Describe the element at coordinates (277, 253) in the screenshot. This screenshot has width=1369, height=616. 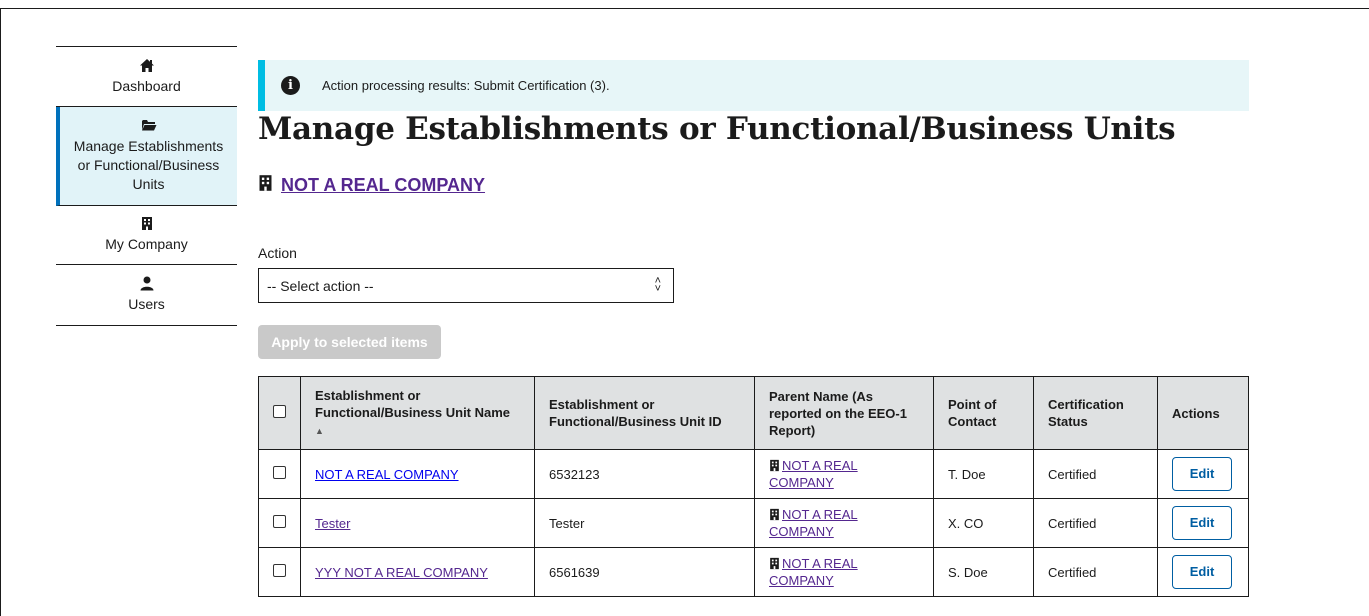
I see `action-label: Action` at that location.